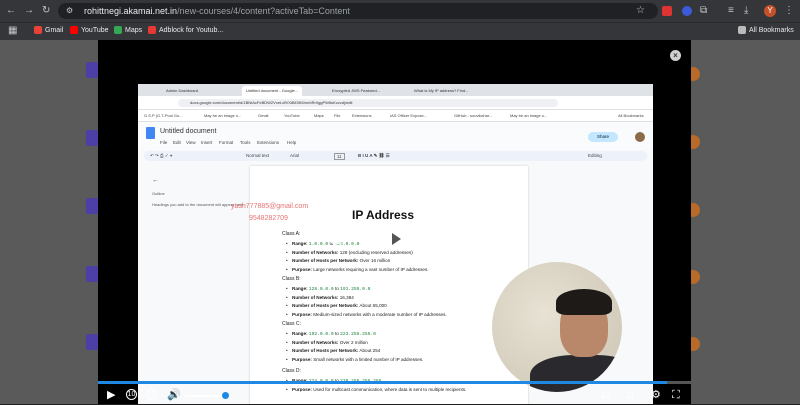  I want to click on class-item: Range: 192.0.0.0 to 223.255.255.0, so click(331, 334).